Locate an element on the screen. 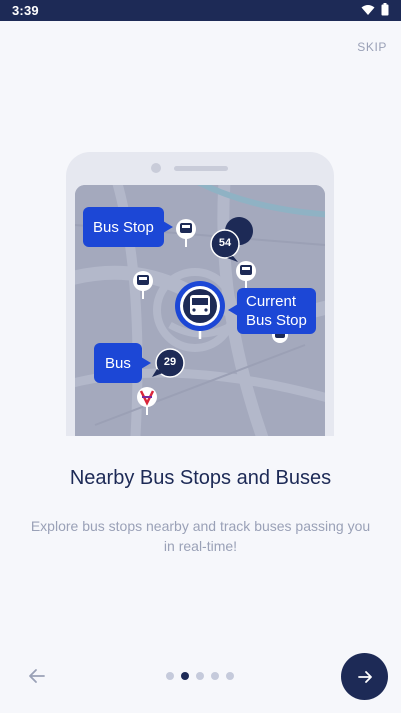 This screenshot has width=401, height=713. page-dot-active is located at coordinates (185, 676).